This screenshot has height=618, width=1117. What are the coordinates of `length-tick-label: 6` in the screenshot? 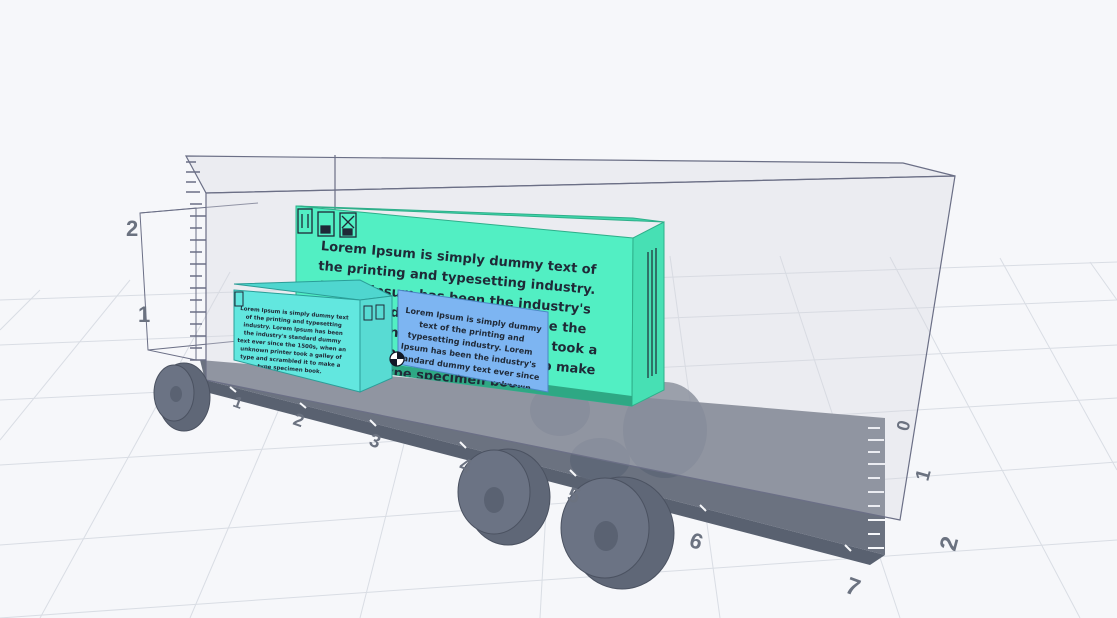 It's located at (696, 541).